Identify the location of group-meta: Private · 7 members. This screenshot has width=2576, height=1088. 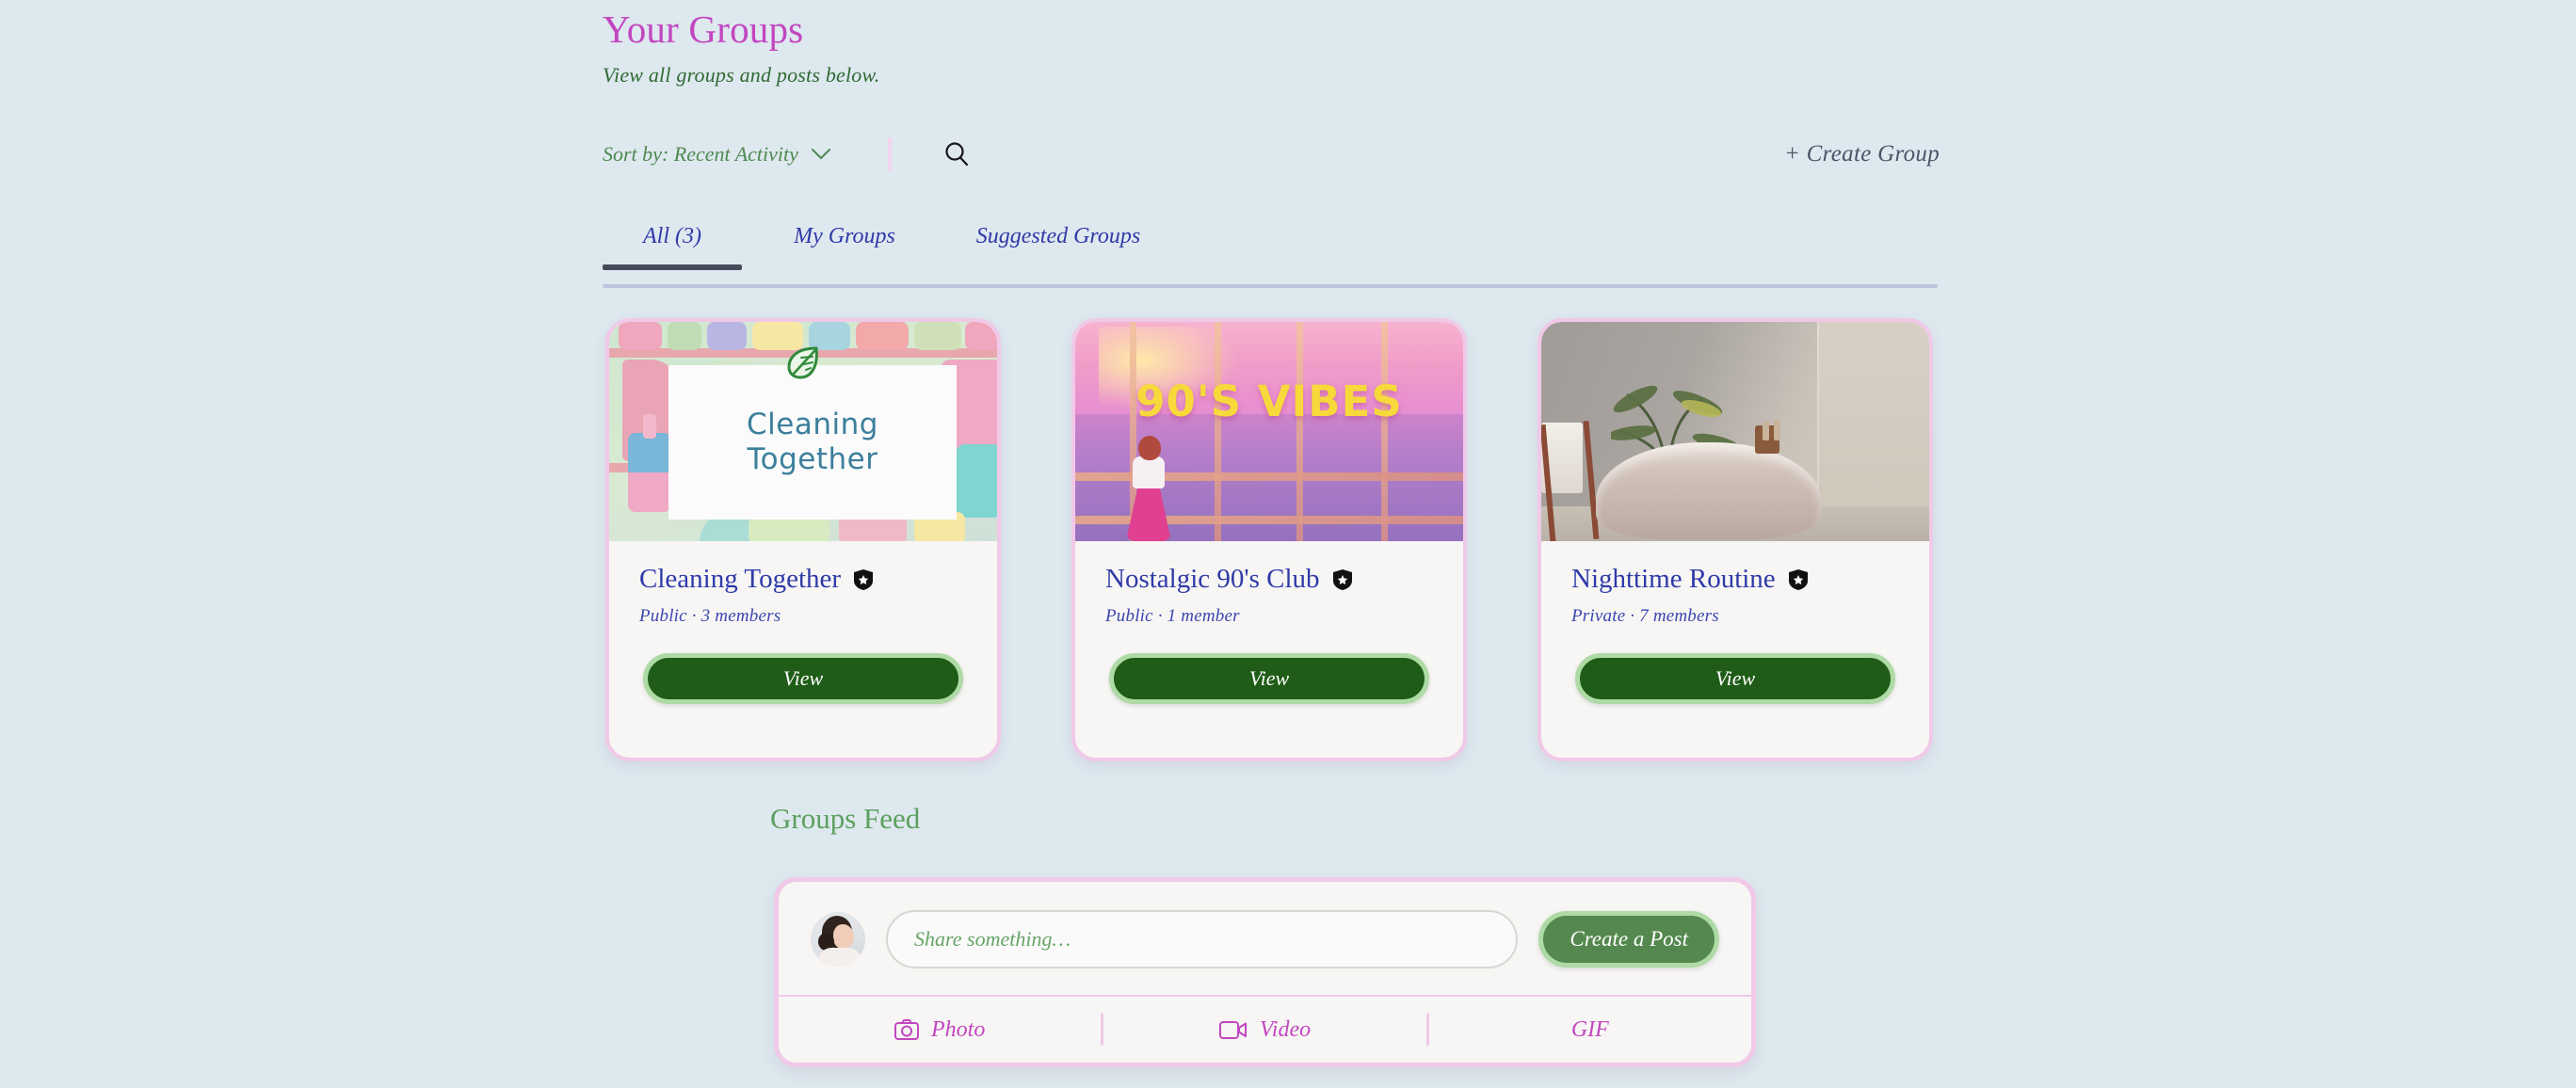
(1645, 616).